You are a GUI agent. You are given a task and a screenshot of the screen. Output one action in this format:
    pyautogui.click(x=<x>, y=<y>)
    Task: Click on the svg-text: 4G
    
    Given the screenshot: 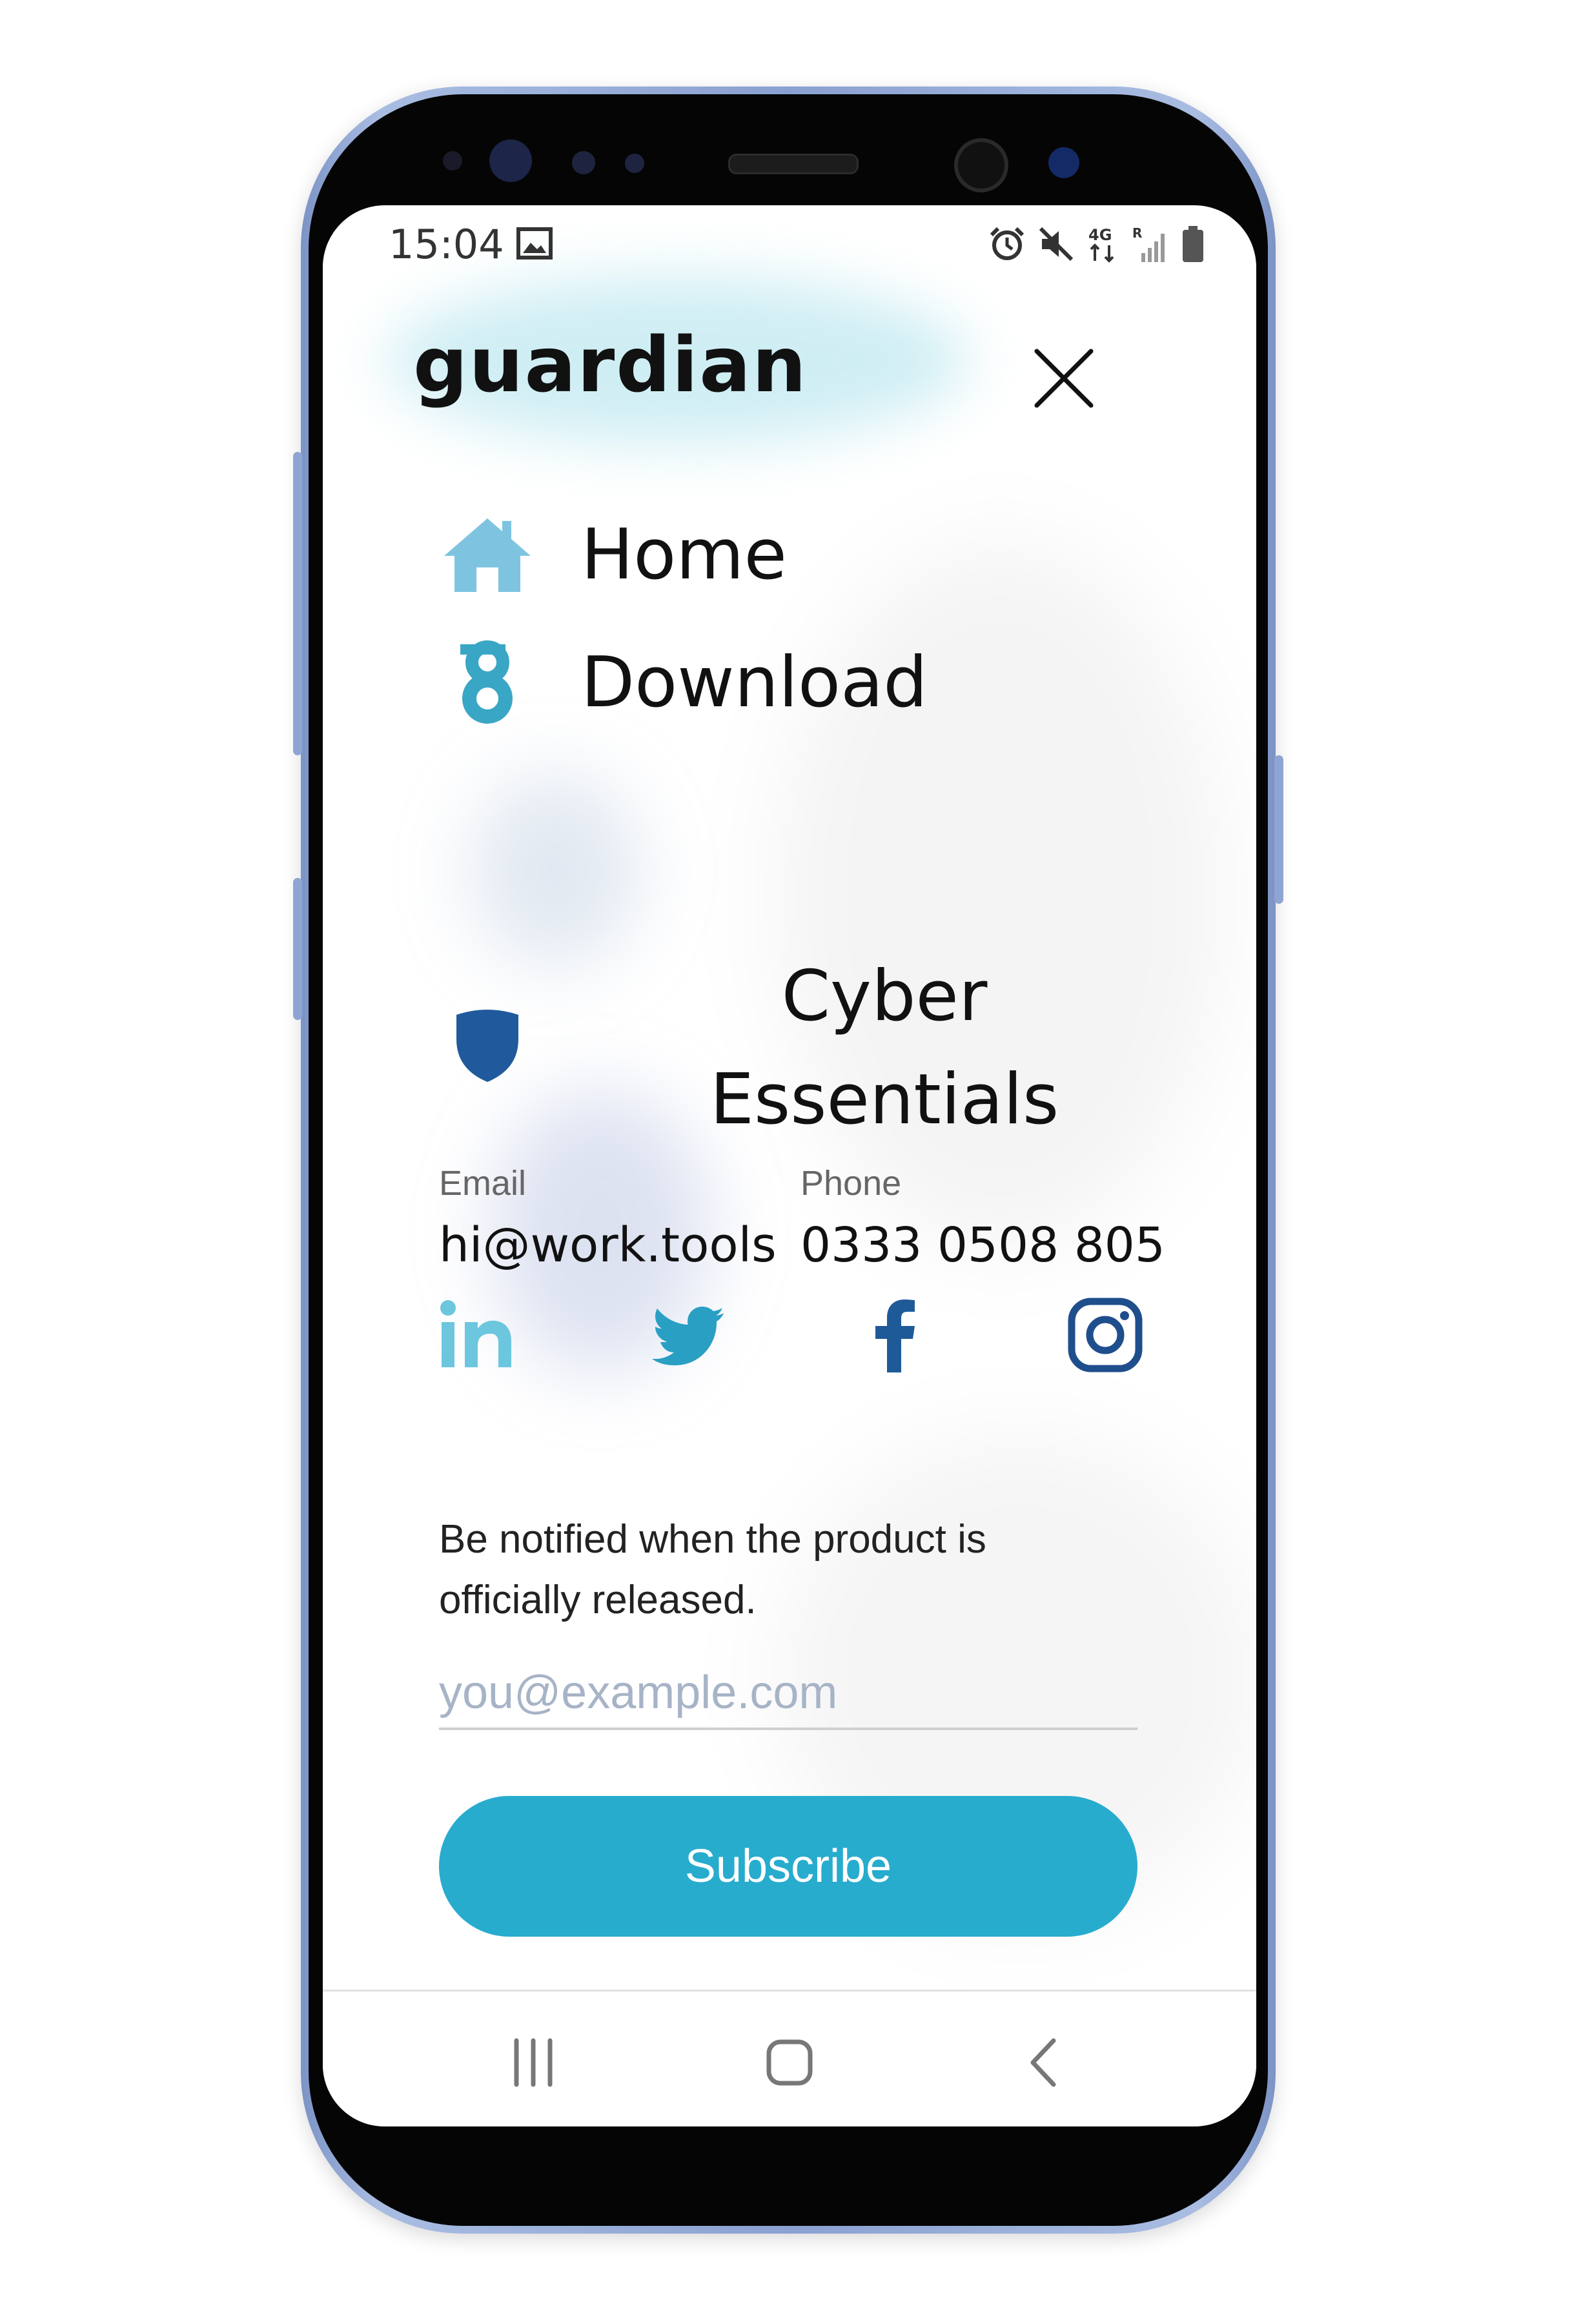 What is the action you would take?
    pyautogui.click(x=1100, y=235)
    